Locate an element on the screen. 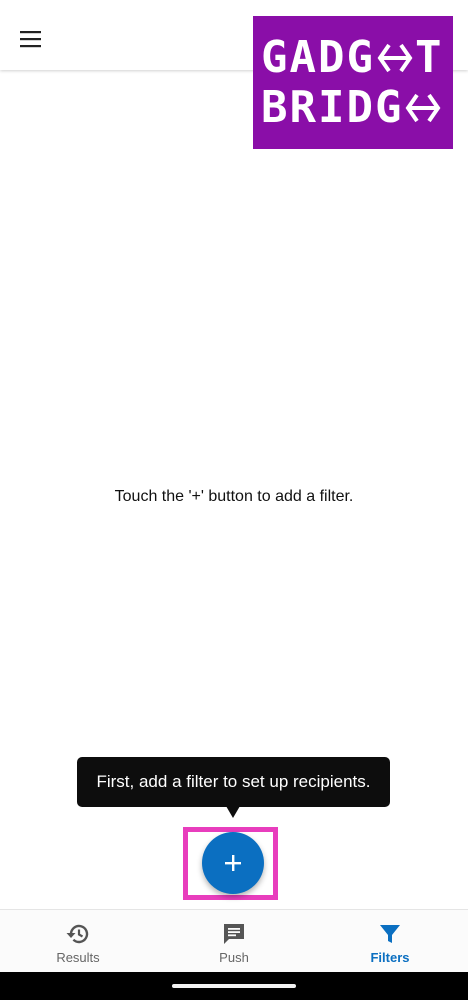  system-navigation-bar is located at coordinates (234, 986).